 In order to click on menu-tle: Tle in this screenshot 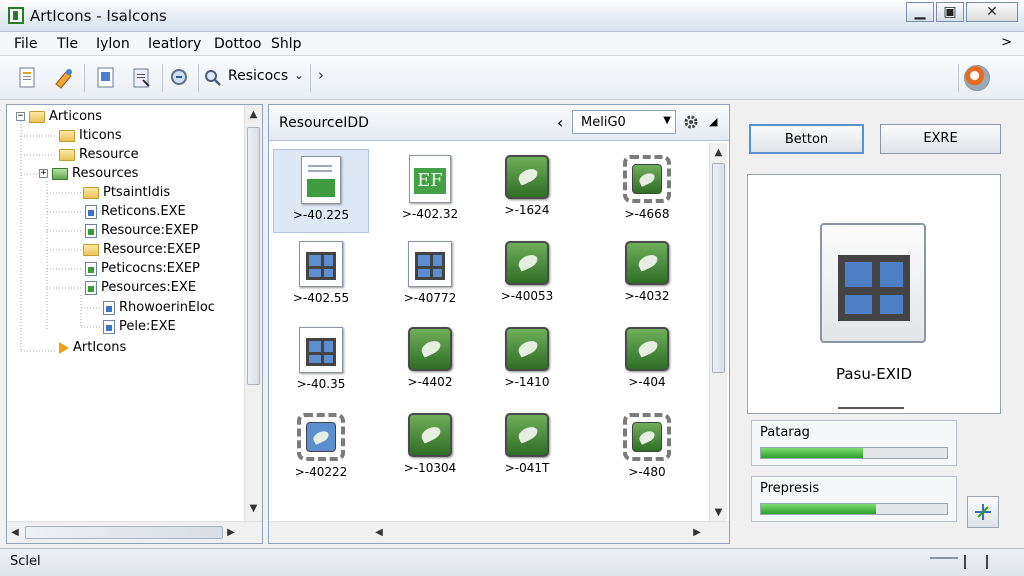, I will do `click(67, 44)`.